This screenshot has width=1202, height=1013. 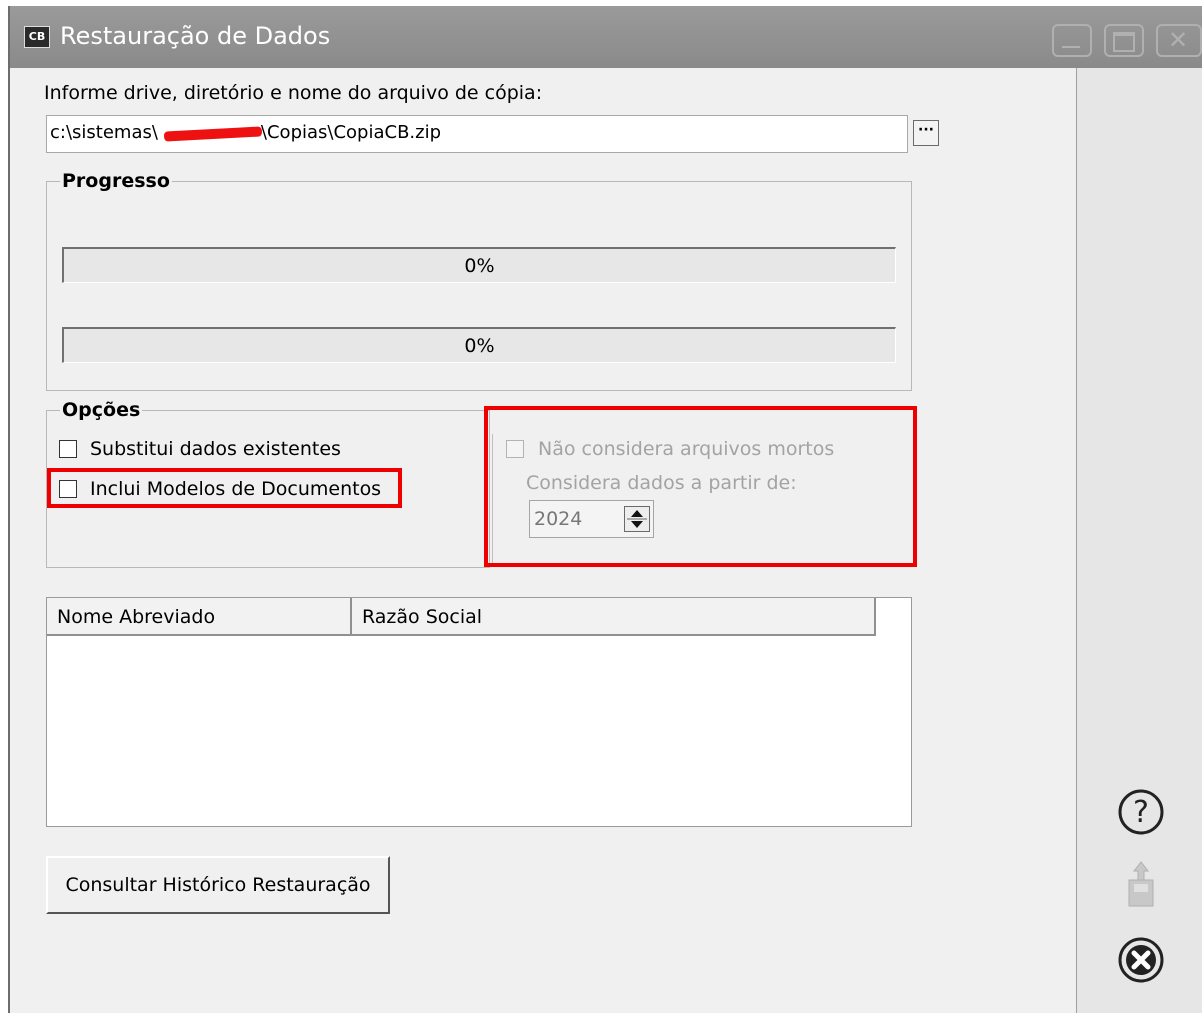 I want to click on progress-bar-2-label: 0%, so click(x=479, y=346).